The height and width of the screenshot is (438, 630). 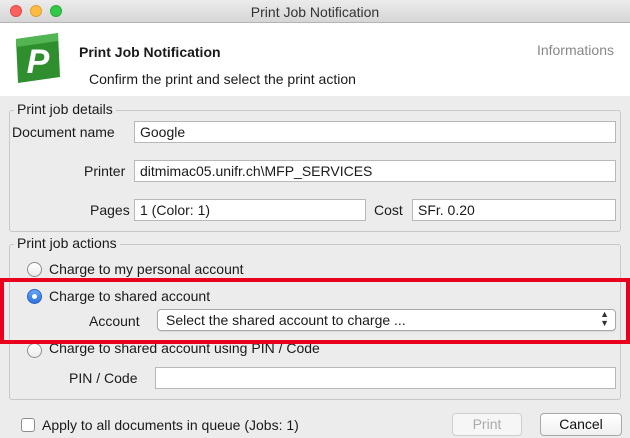 I want to click on print-button: Print, so click(x=487, y=424).